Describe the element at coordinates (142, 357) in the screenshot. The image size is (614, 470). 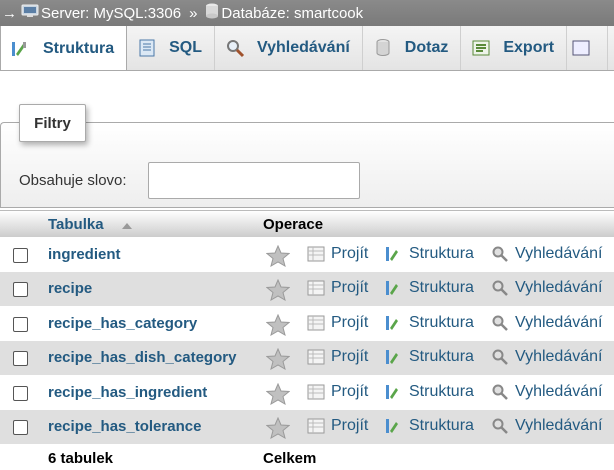
I see `table-name-link: recipe_has_dish_category` at that location.